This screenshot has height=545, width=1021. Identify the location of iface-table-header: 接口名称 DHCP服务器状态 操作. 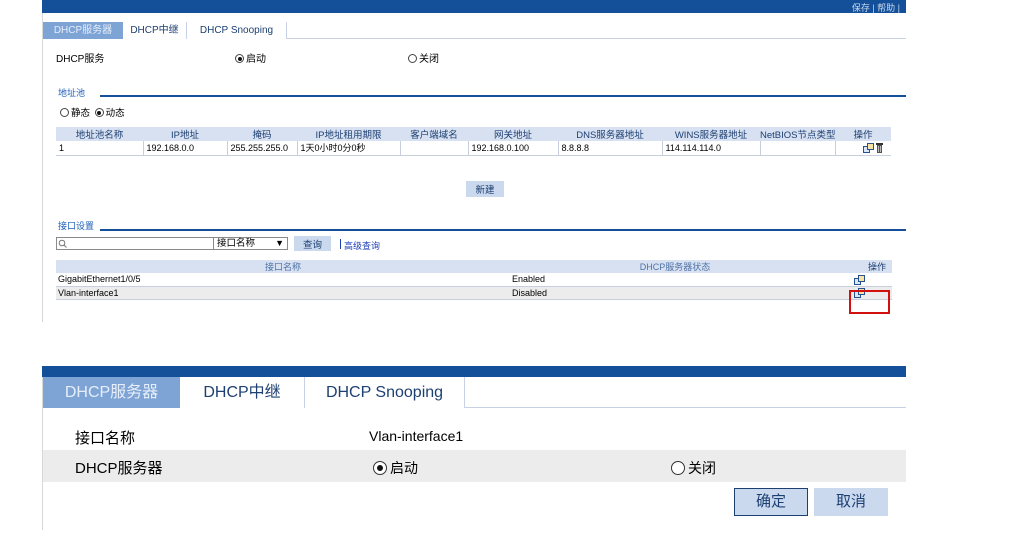
(474, 266).